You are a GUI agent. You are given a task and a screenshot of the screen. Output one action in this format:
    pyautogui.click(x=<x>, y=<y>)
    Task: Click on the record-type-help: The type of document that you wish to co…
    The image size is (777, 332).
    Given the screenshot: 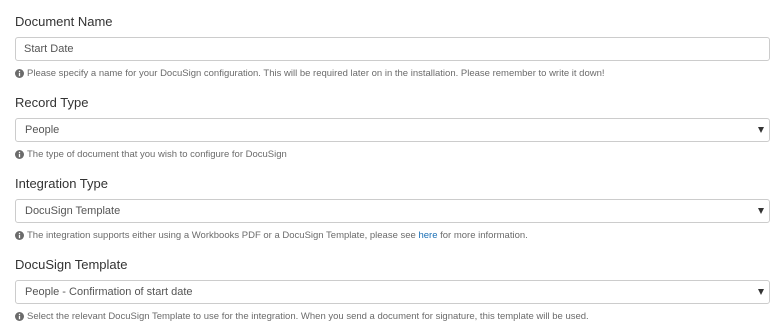 What is the action you would take?
    pyautogui.click(x=151, y=155)
    